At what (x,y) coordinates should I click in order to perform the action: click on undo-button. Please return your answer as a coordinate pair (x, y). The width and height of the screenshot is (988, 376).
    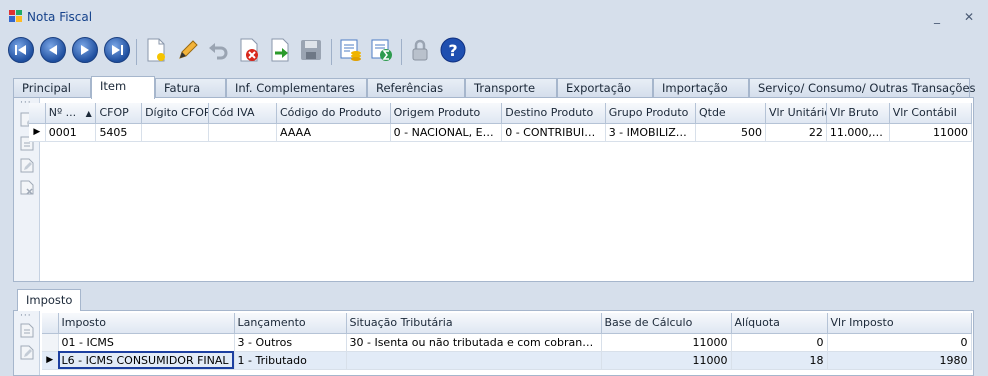
    Looking at the image, I should click on (218, 50).